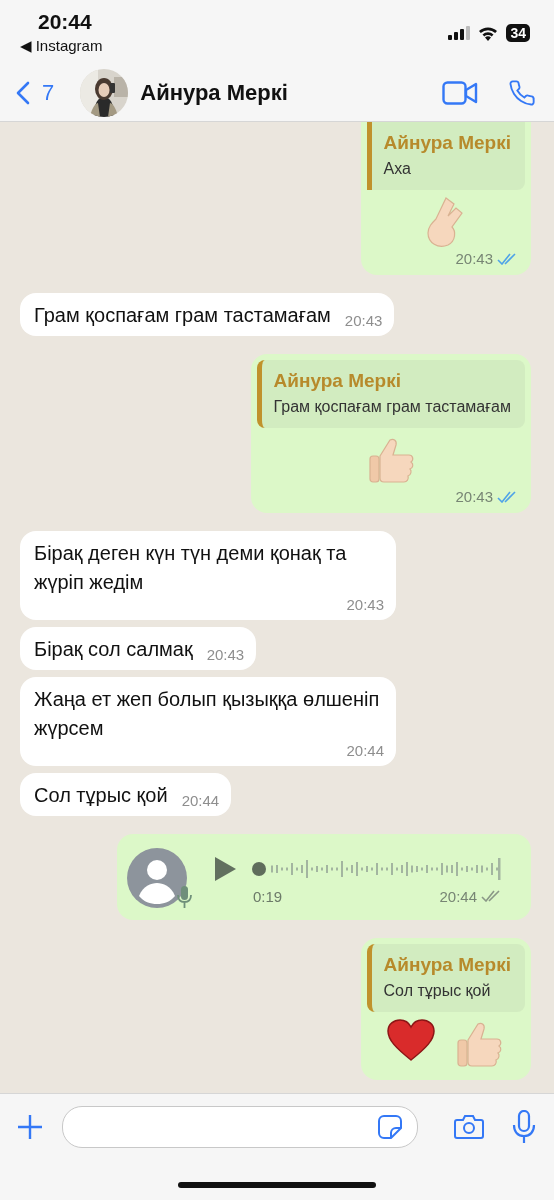 Image resolution: width=554 pixels, height=1200 pixels. What do you see at coordinates (225, 868) in the screenshot?
I see `play-button` at bounding box center [225, 868].